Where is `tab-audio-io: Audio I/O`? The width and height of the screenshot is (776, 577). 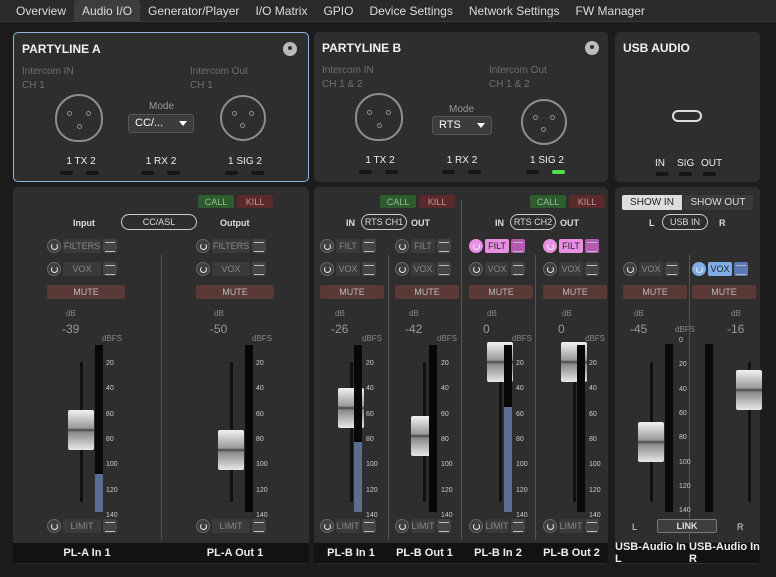
tab-audio-io: Audio I/O is located at coordinates (107, 10).